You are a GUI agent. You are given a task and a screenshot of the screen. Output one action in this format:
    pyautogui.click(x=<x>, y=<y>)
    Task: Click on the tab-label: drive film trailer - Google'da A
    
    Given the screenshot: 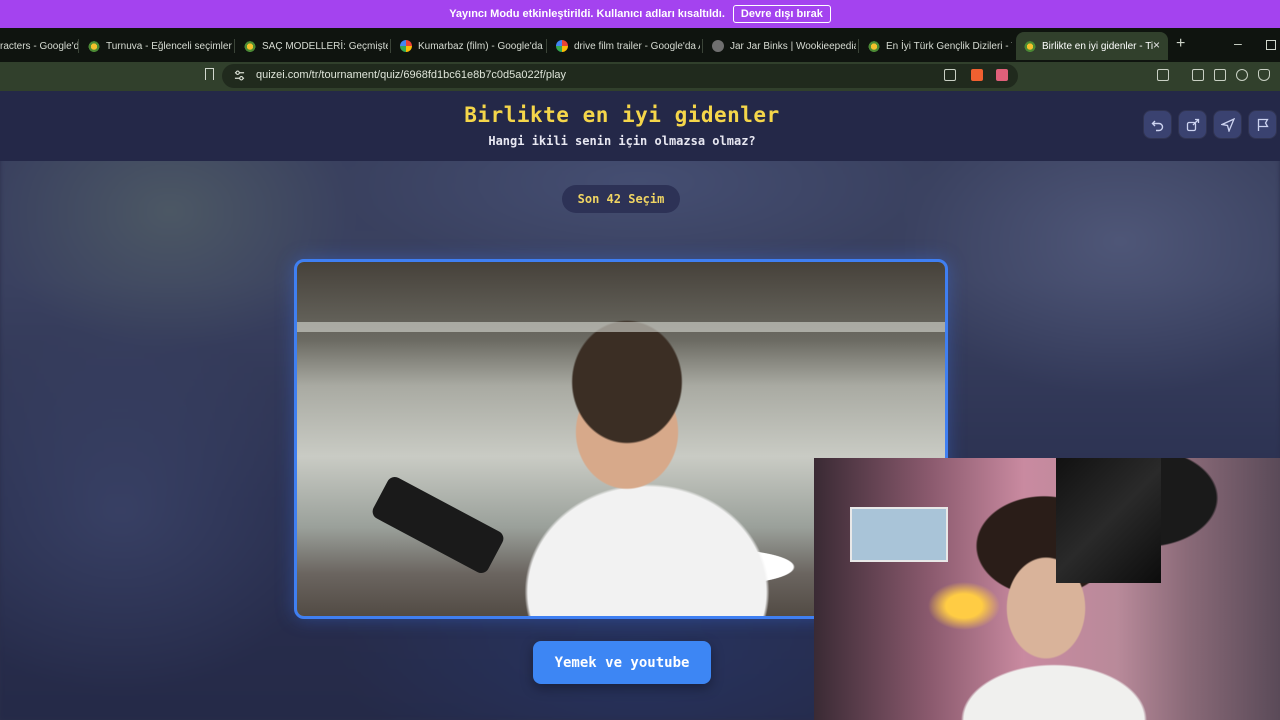 What is the action you would take?
    pyautogui.click(x=637, y=46)
    